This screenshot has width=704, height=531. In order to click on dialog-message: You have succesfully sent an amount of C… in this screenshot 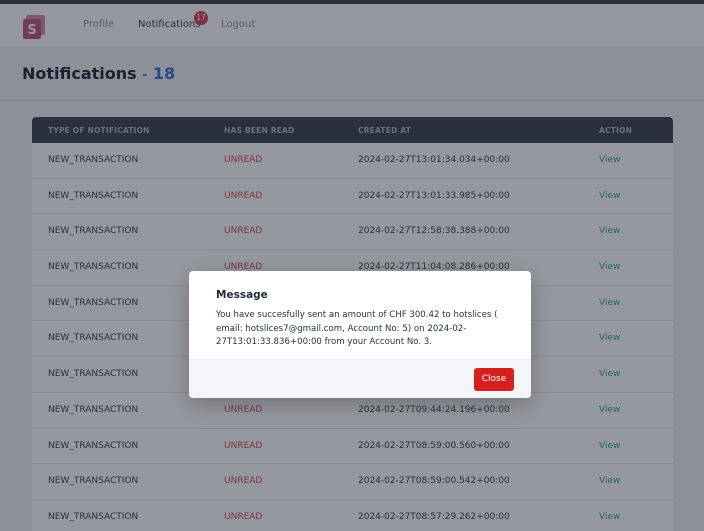, I will do `click(357, 328)`.